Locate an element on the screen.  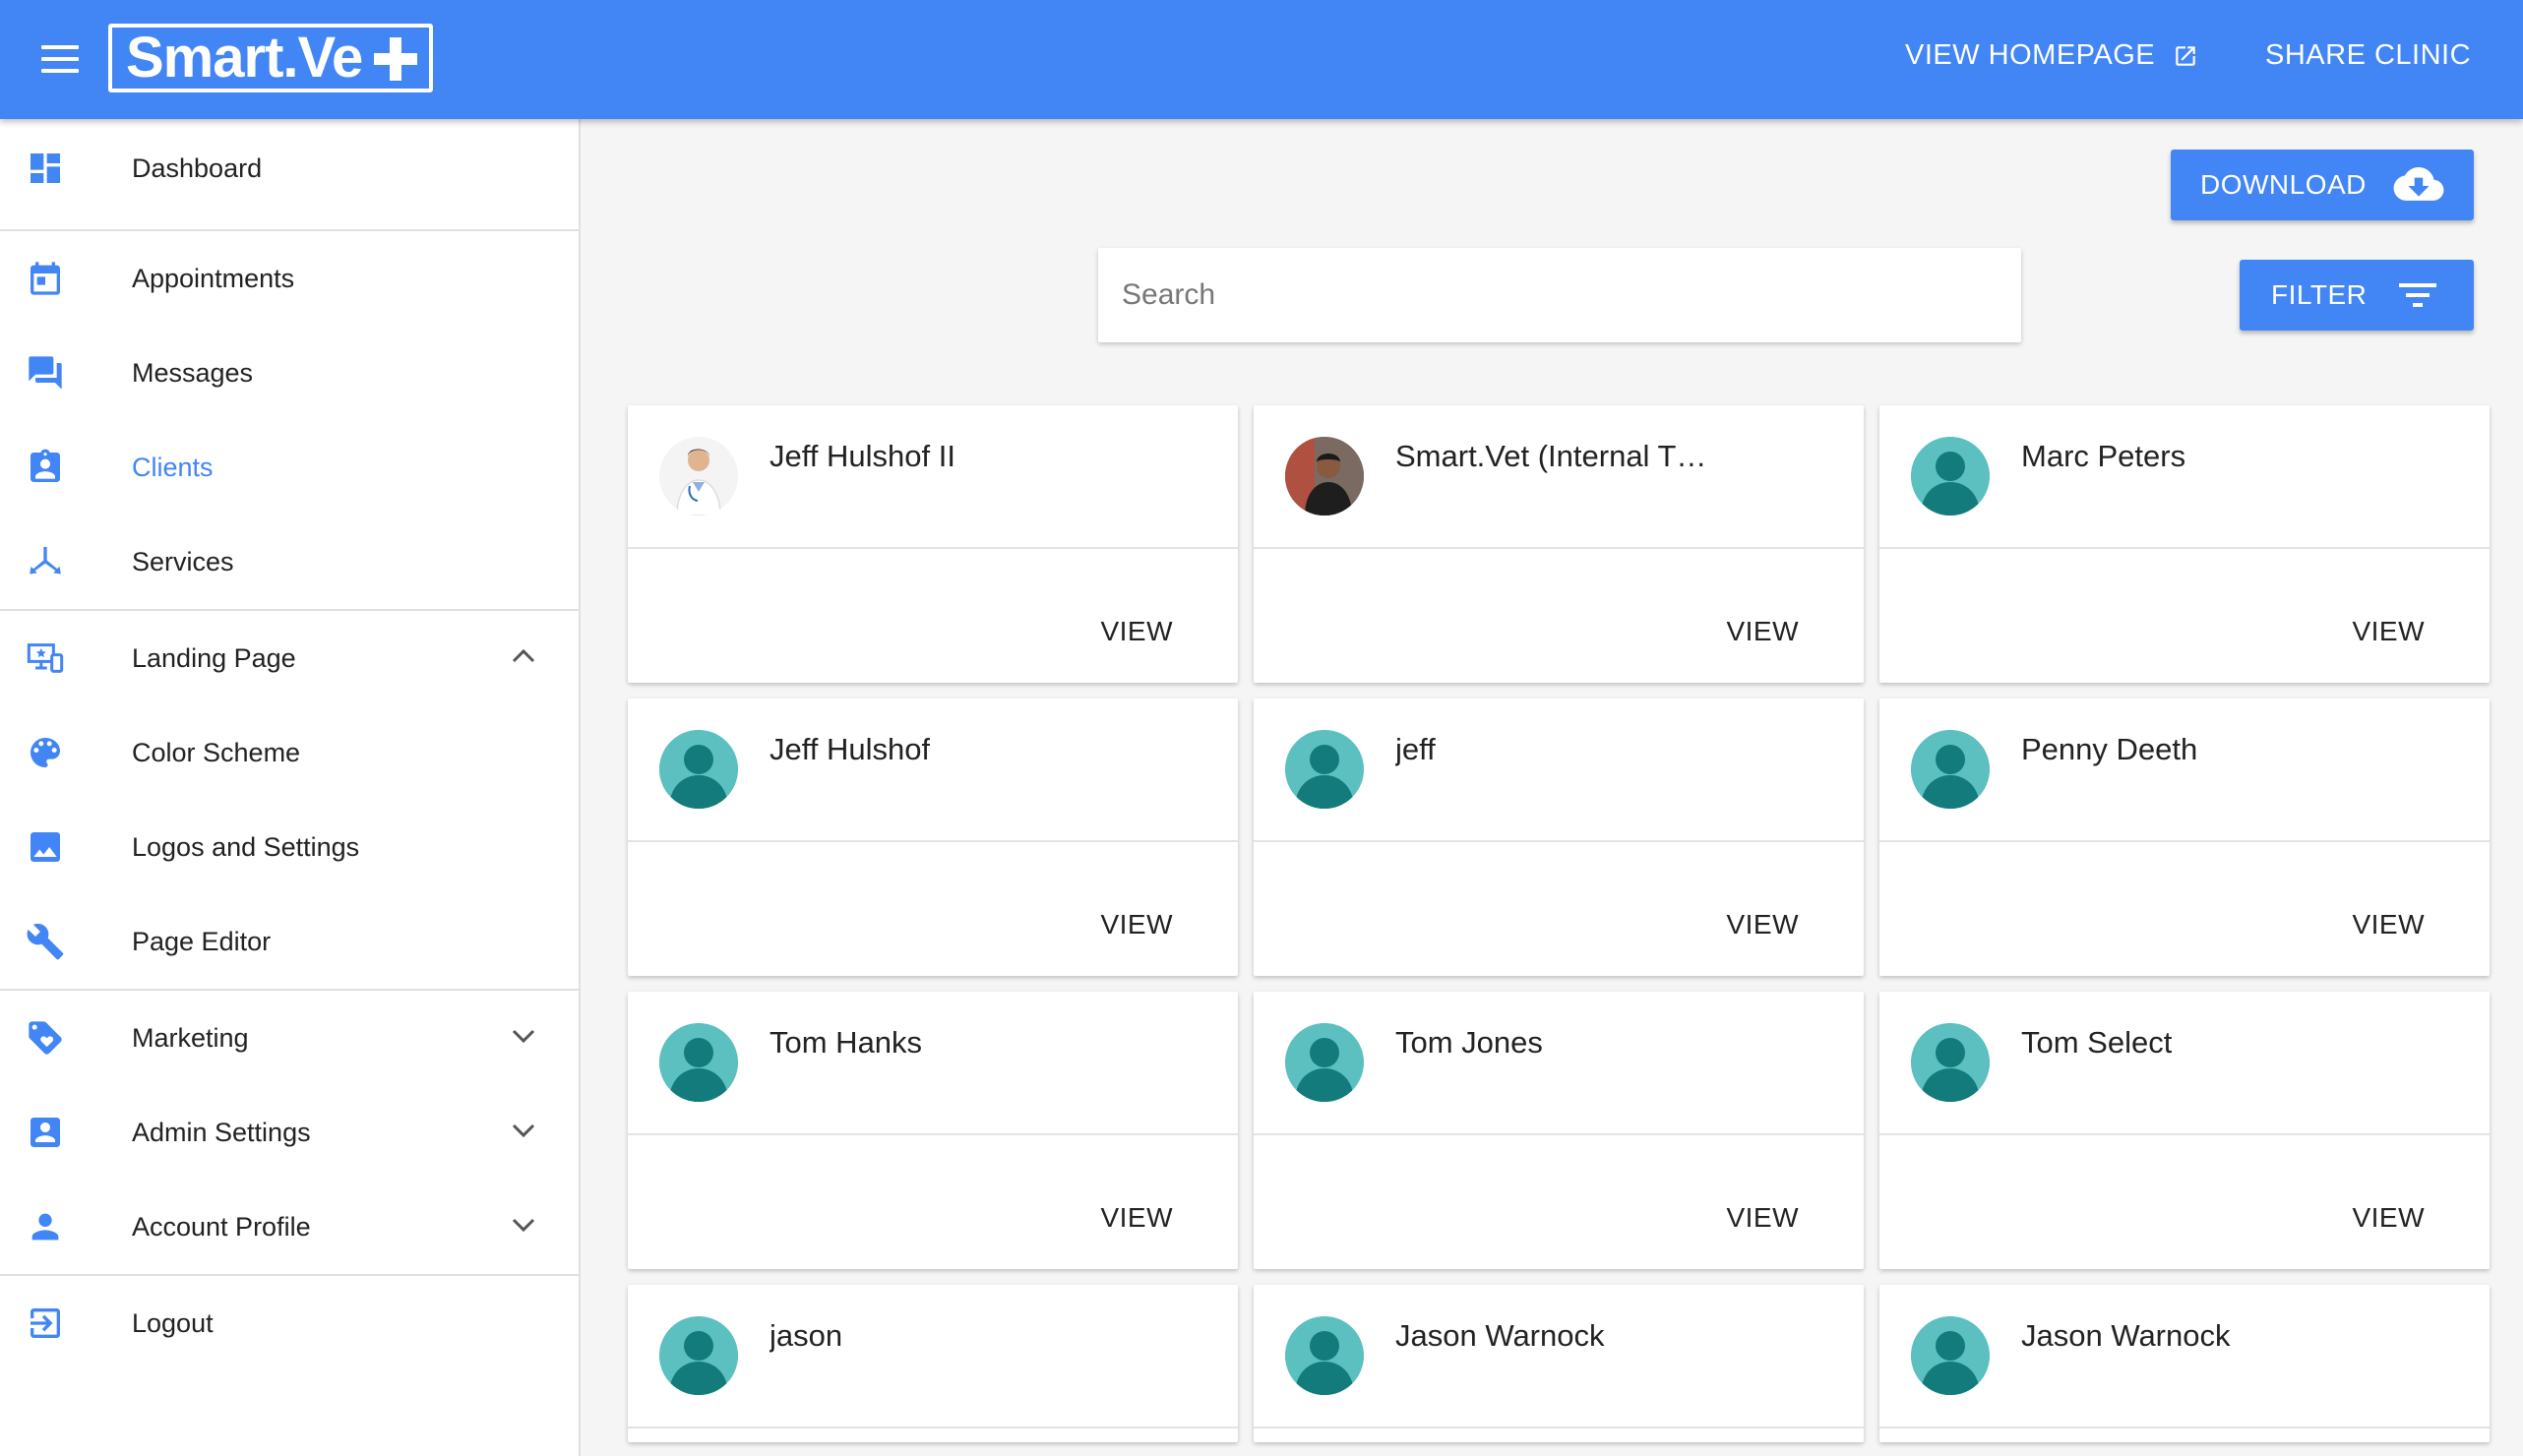
logo-text: Smart.Ve is located at coordinates (245, 58).